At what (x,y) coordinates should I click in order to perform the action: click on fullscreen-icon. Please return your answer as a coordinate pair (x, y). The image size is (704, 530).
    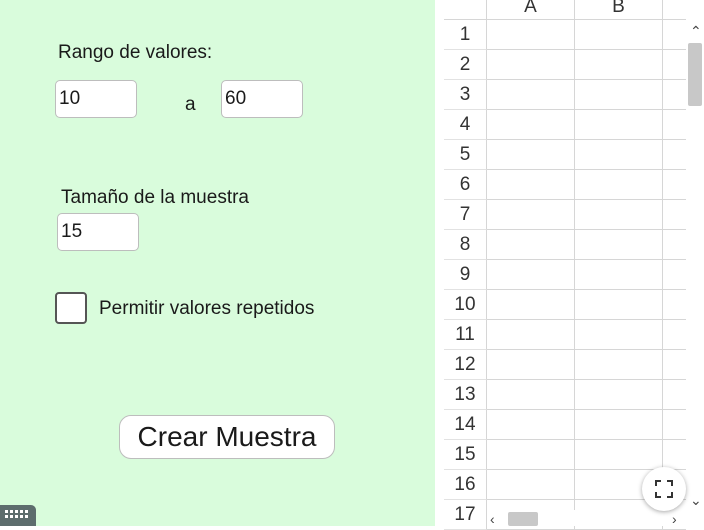
    Looking at the image, I should click on (664, 489).